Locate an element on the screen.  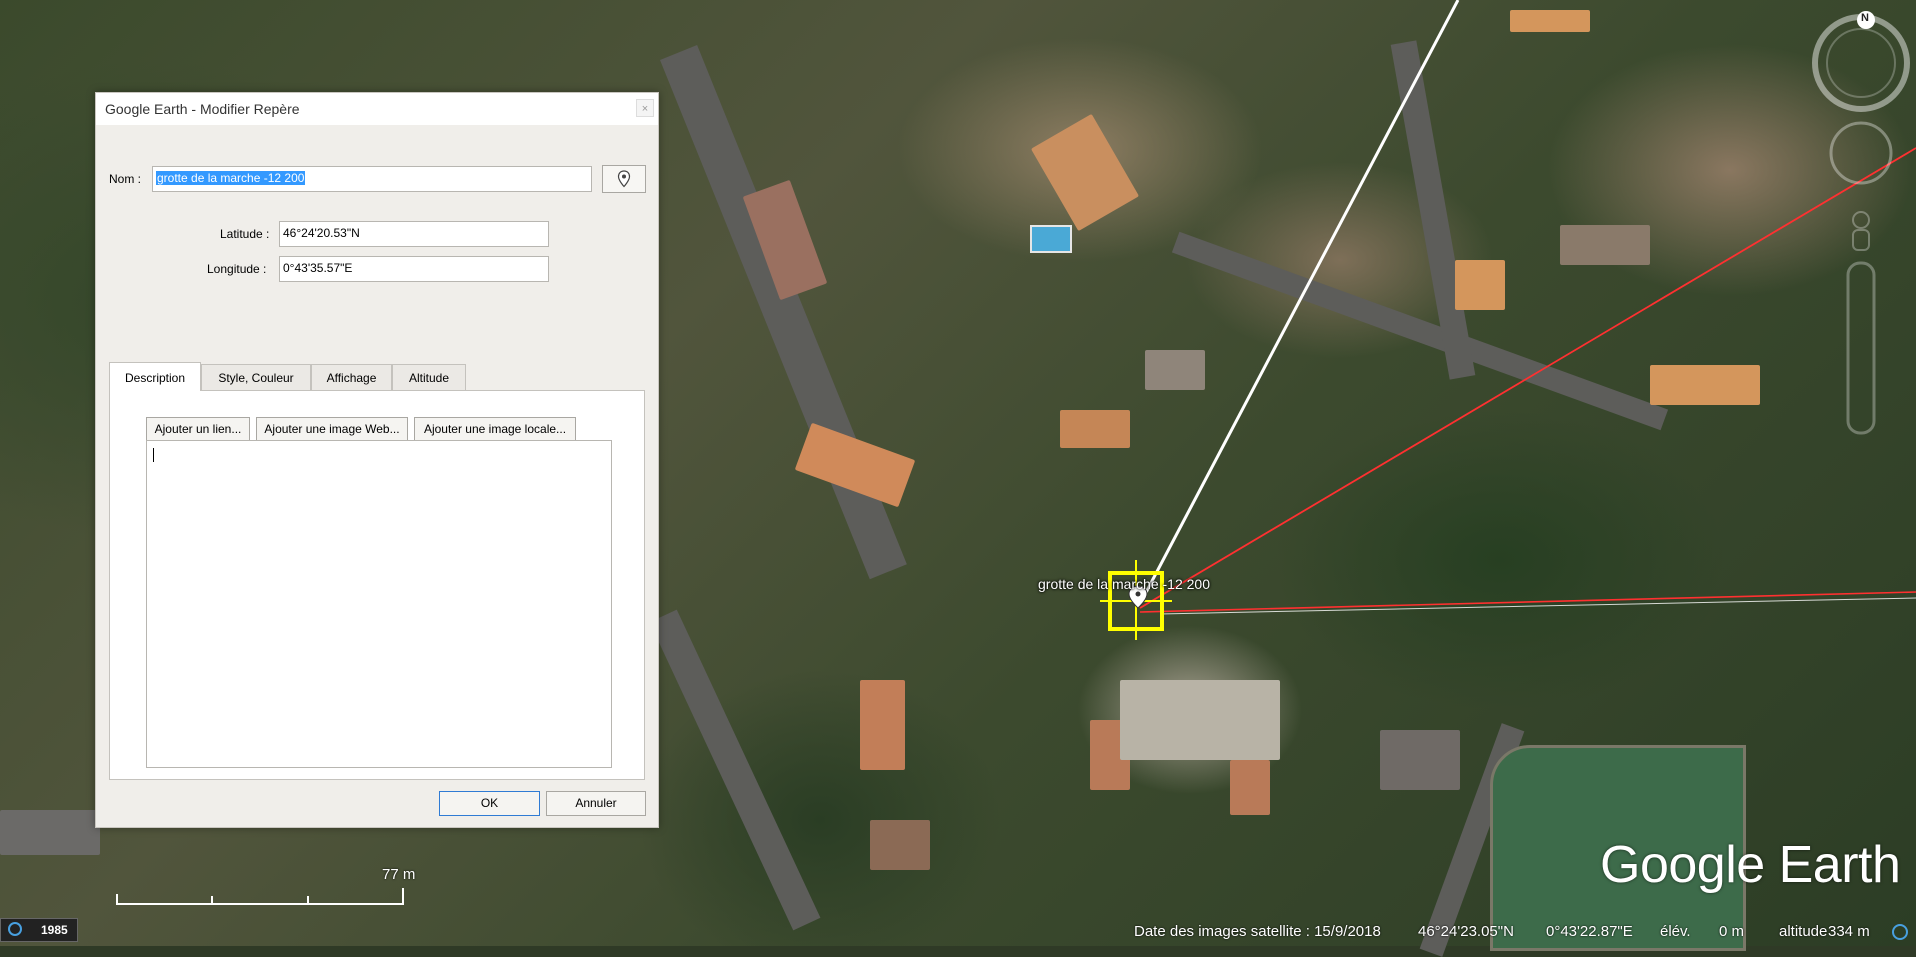
pegman-icon is located at coordinates (1861, 231).